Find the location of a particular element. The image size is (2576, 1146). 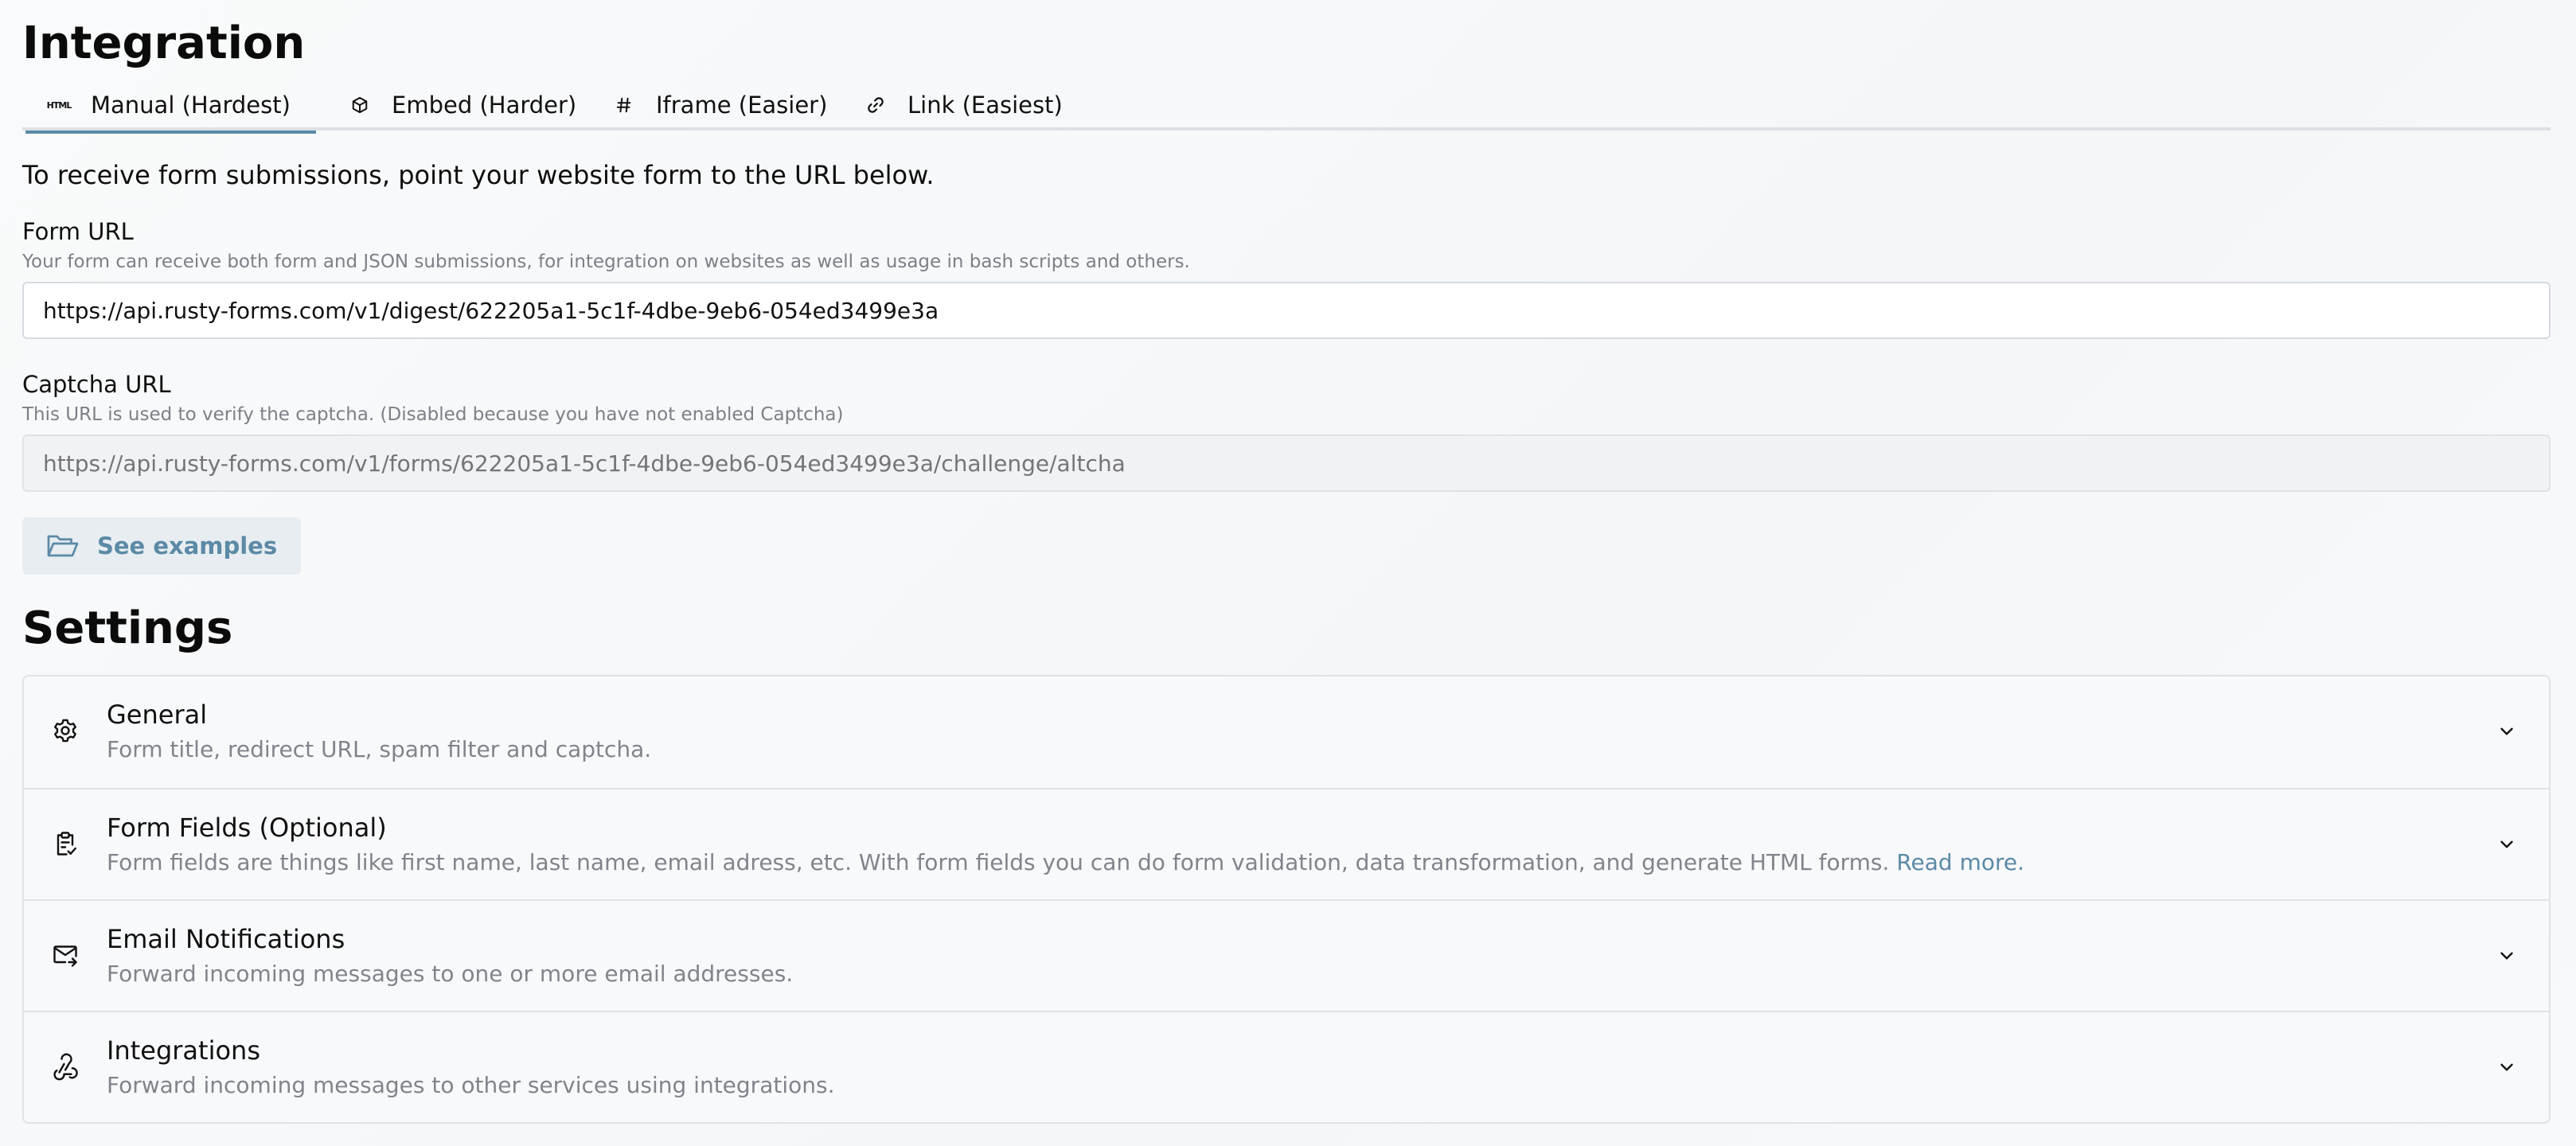

cube-icon is located at coordinates (360, 105).